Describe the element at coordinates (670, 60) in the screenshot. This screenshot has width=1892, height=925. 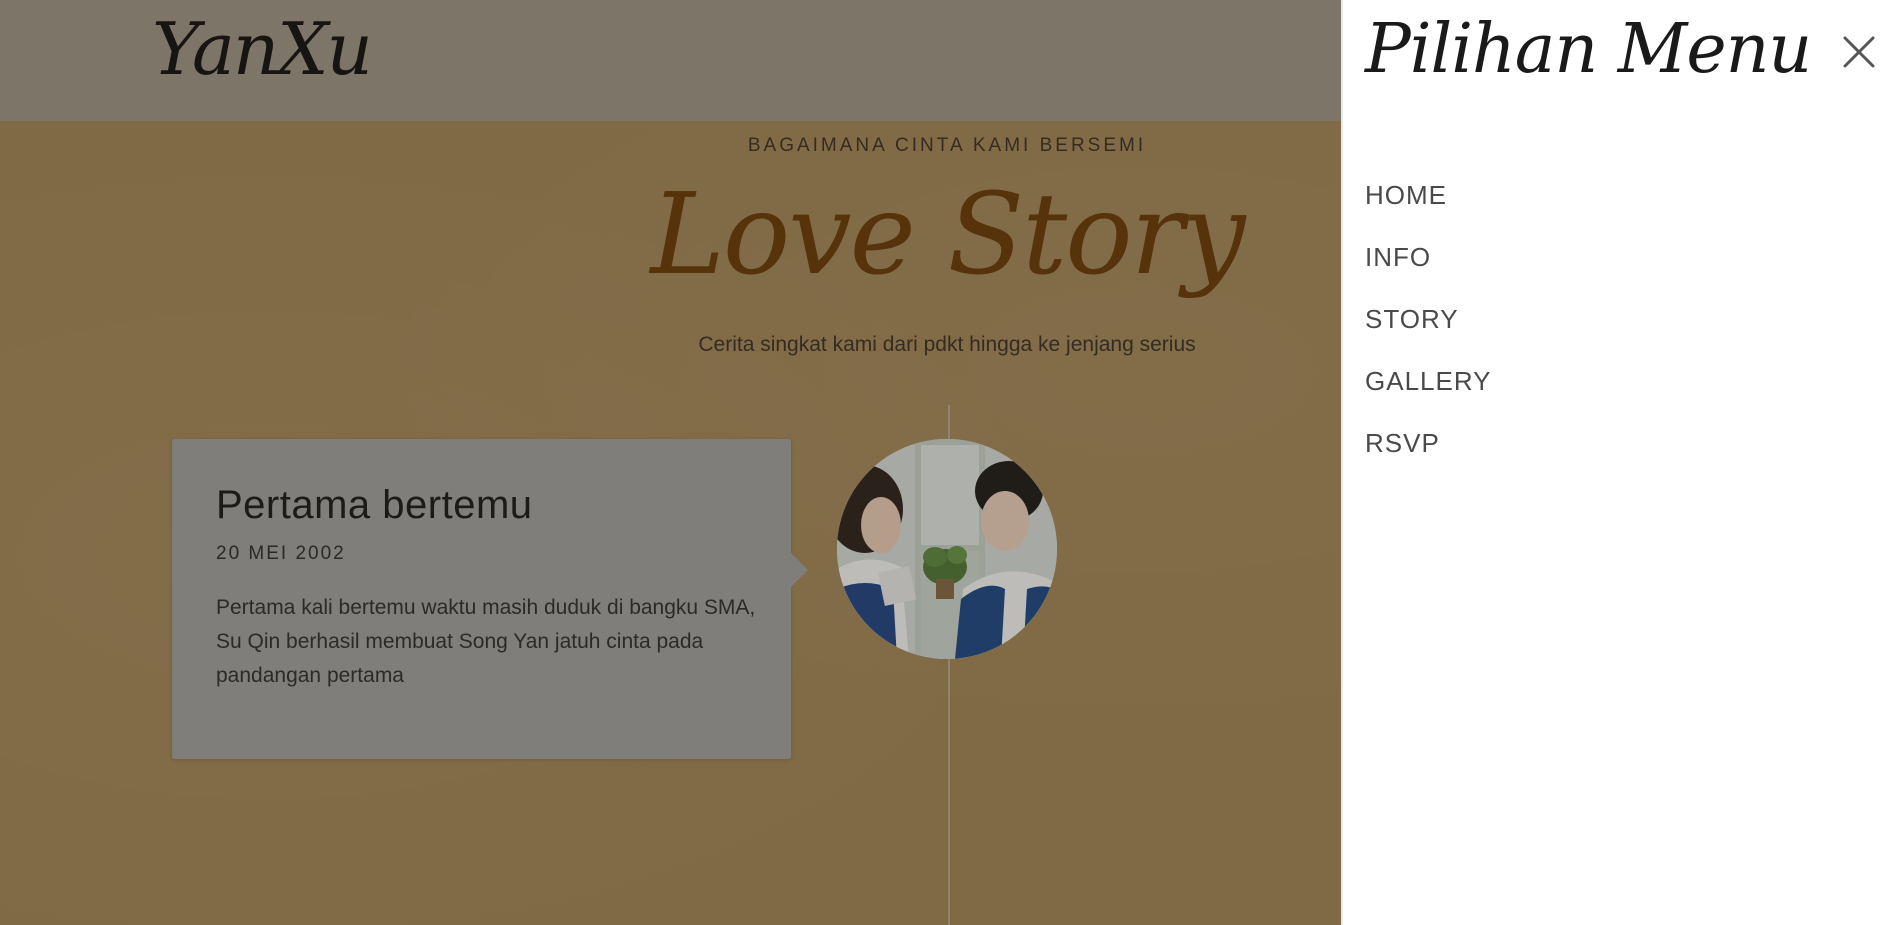
I see `top-navbar: YanXu` at that location.